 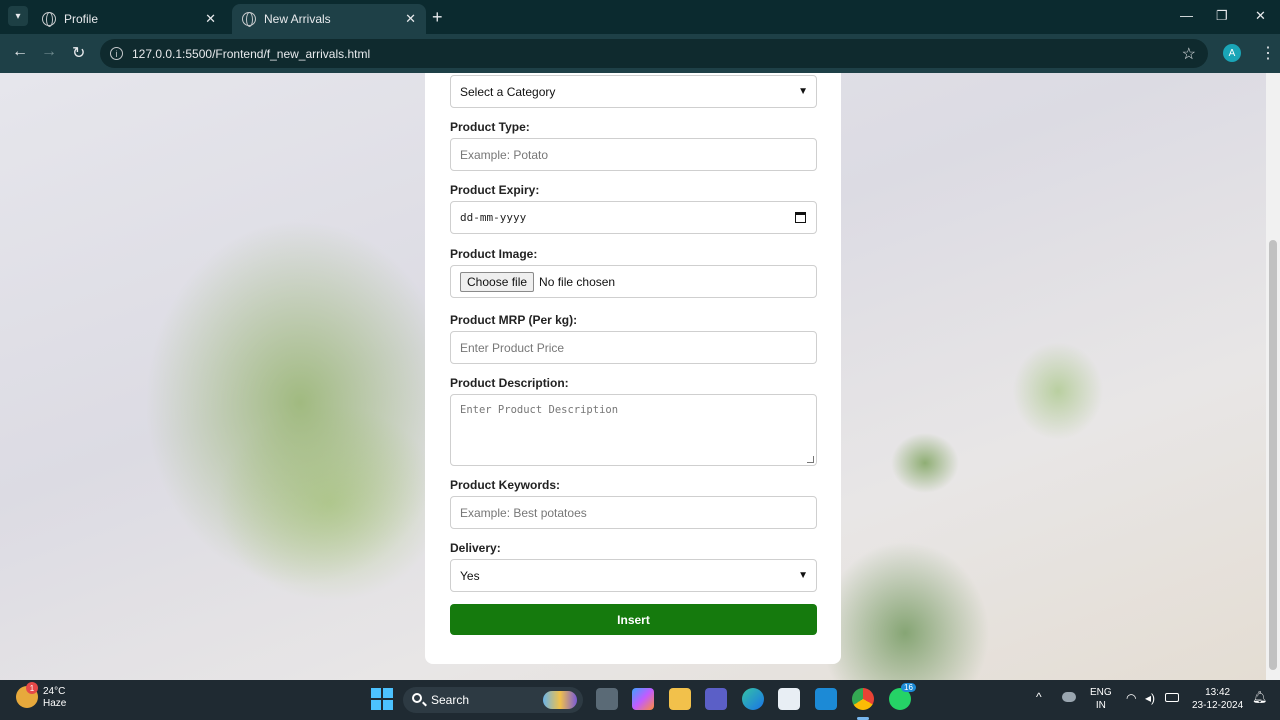 What do you see at coordinates (577, 281) in the screenshot?
I see `no-file-text: No file chosen` at bounding box center [577, 281].